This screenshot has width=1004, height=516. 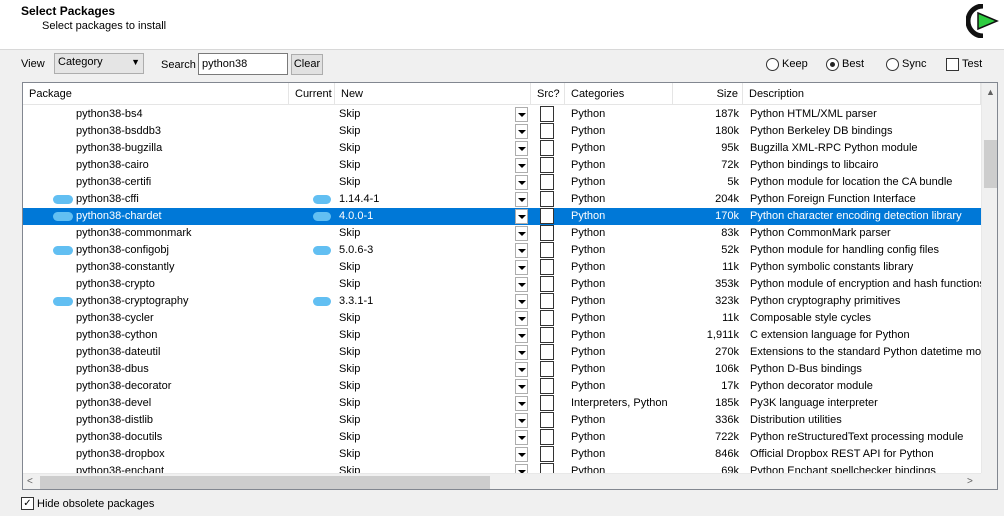 What do you see at coordinates (312, 94) in the screenshot?
I see `column-header-current: Current` at bounding box center [312, 94].